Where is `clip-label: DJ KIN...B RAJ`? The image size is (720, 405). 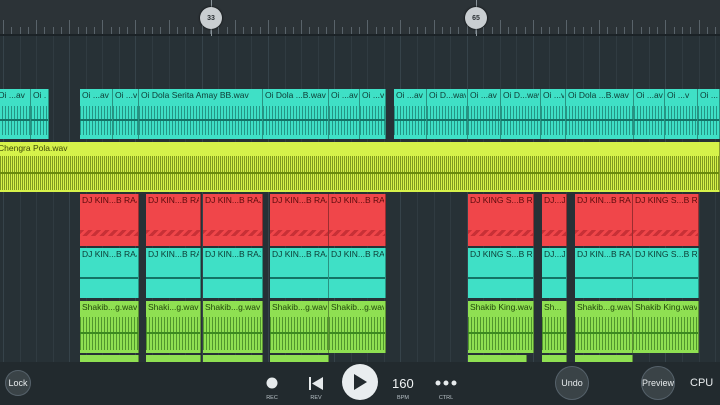 clip-label: DJ KIN...B RAJ is located at coordinates (173, 254).